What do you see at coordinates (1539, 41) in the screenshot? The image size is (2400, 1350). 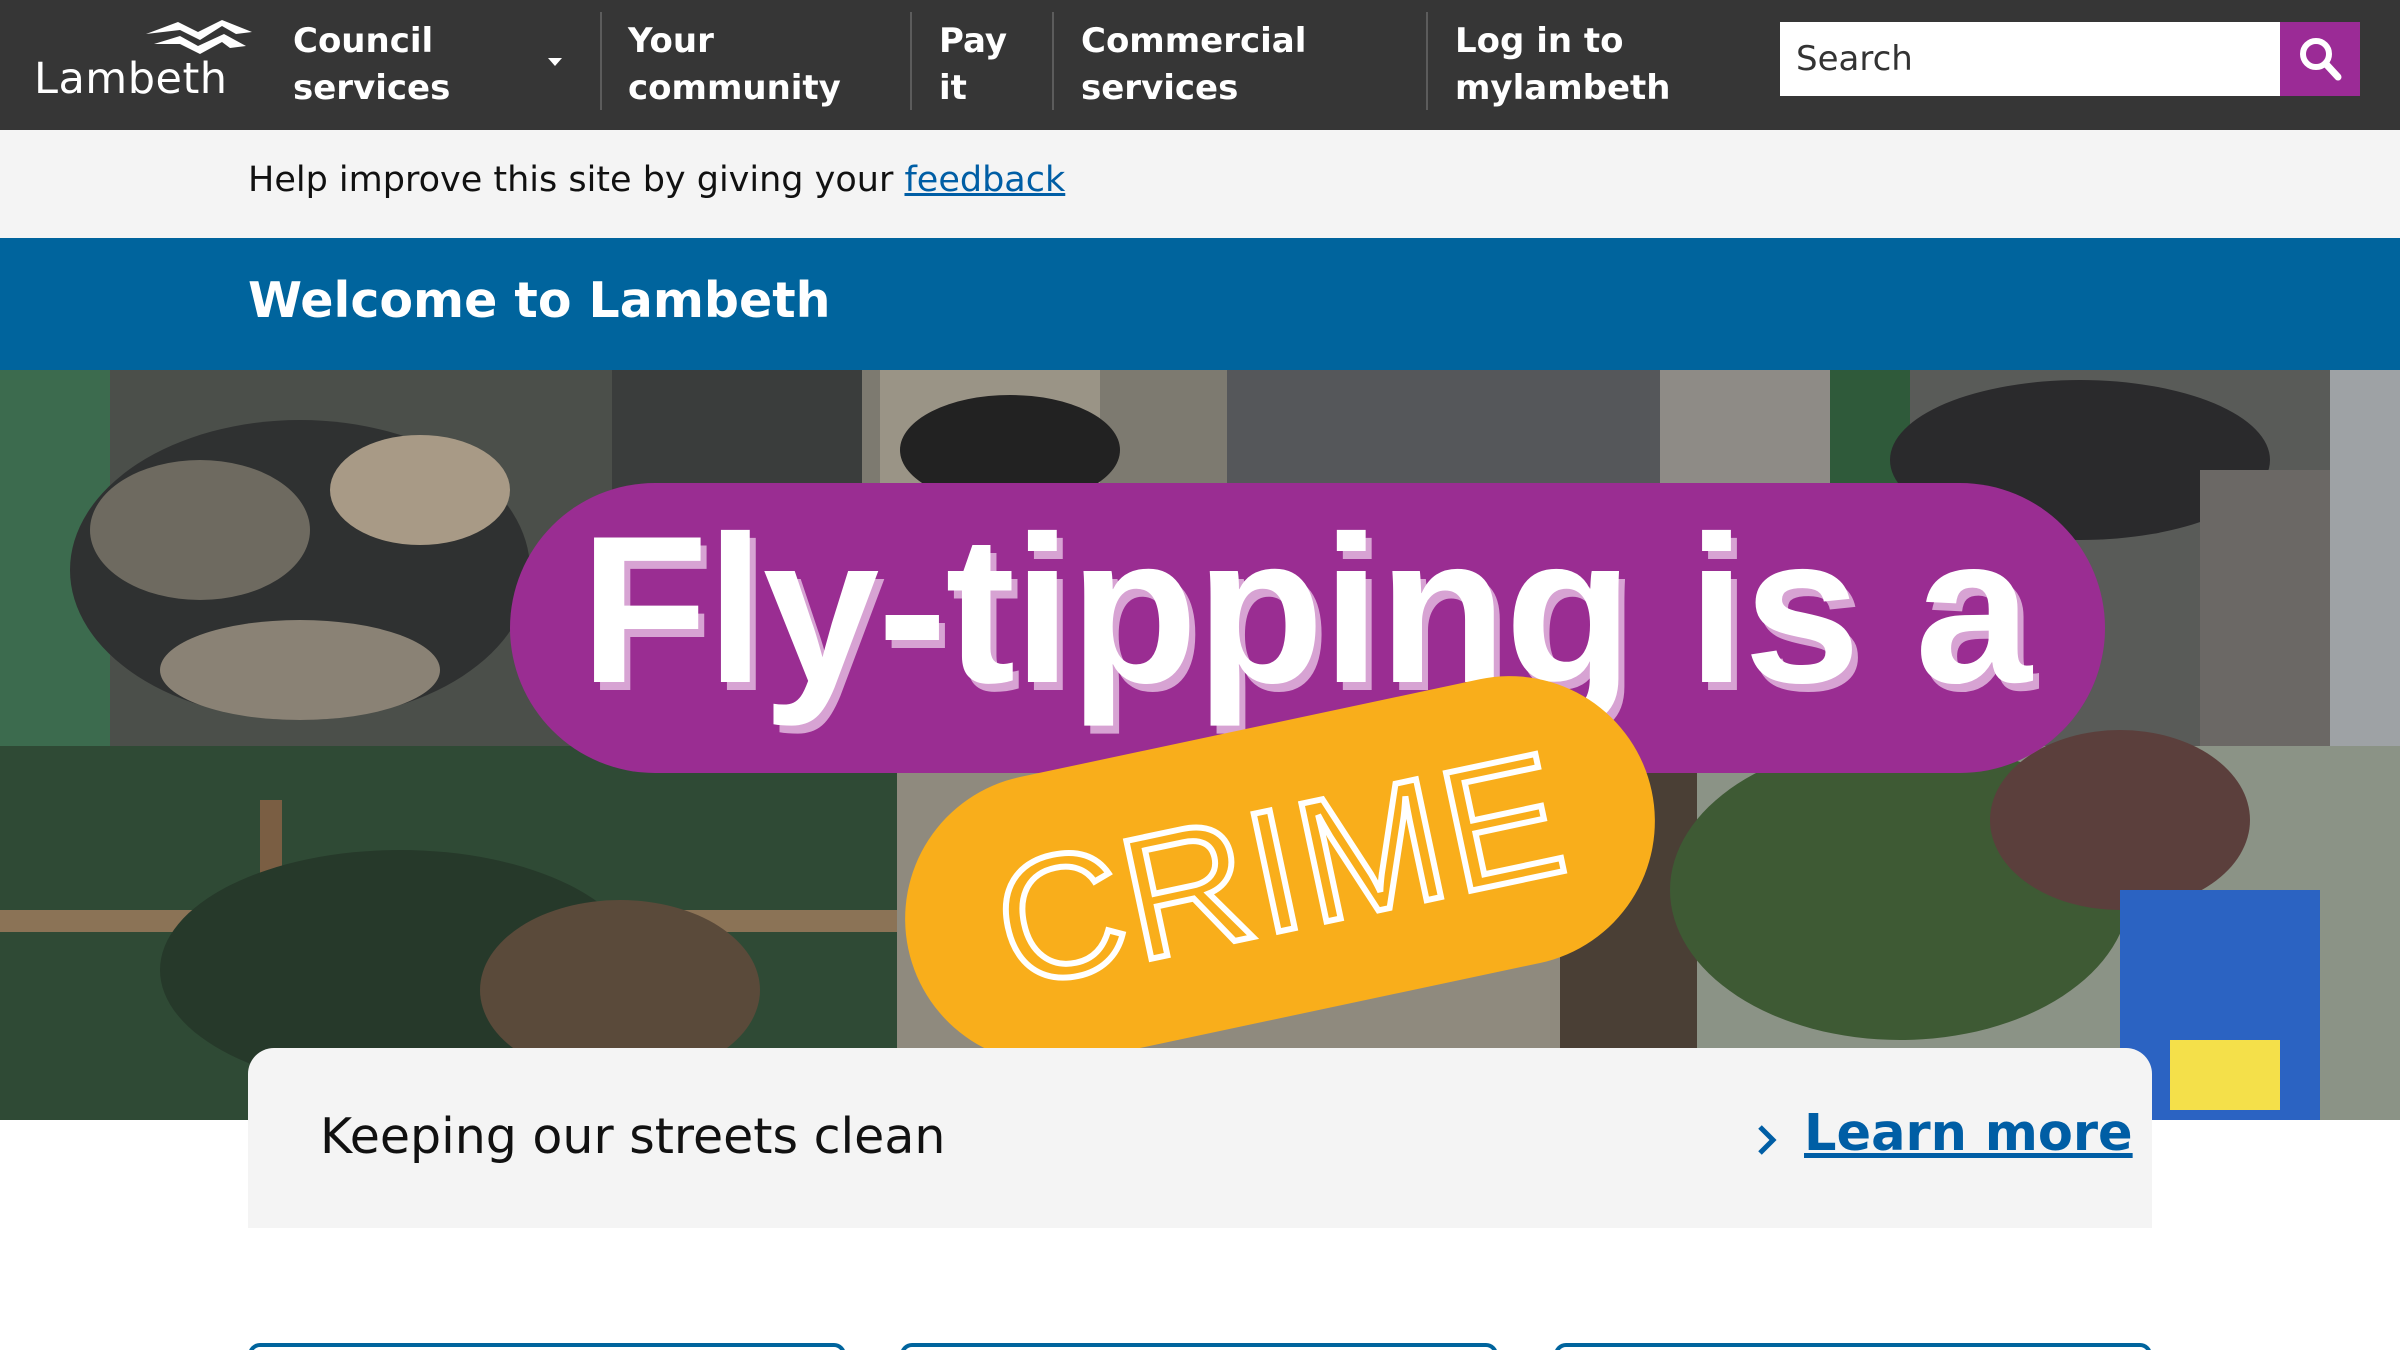 I see `nav-label: Log in to` at bounding box center [1539, 41].